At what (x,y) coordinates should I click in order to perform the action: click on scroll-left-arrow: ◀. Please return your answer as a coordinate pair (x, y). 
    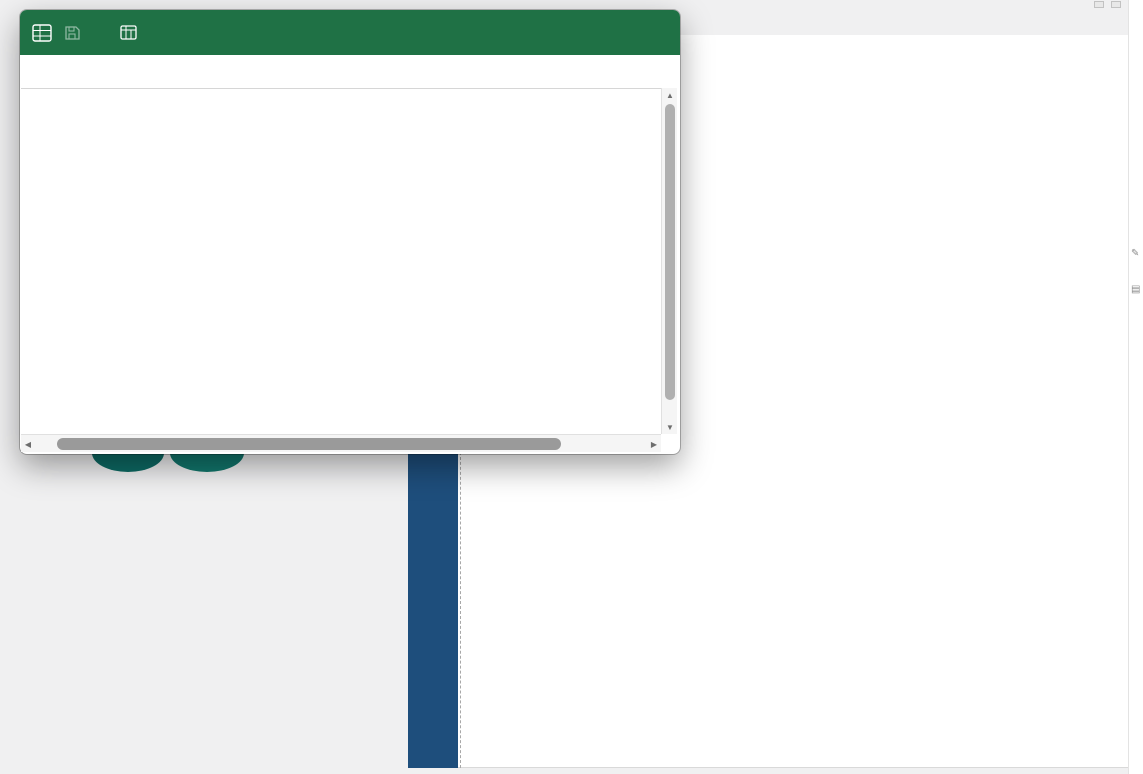
    Looking at the image, I should click on (28, 444).